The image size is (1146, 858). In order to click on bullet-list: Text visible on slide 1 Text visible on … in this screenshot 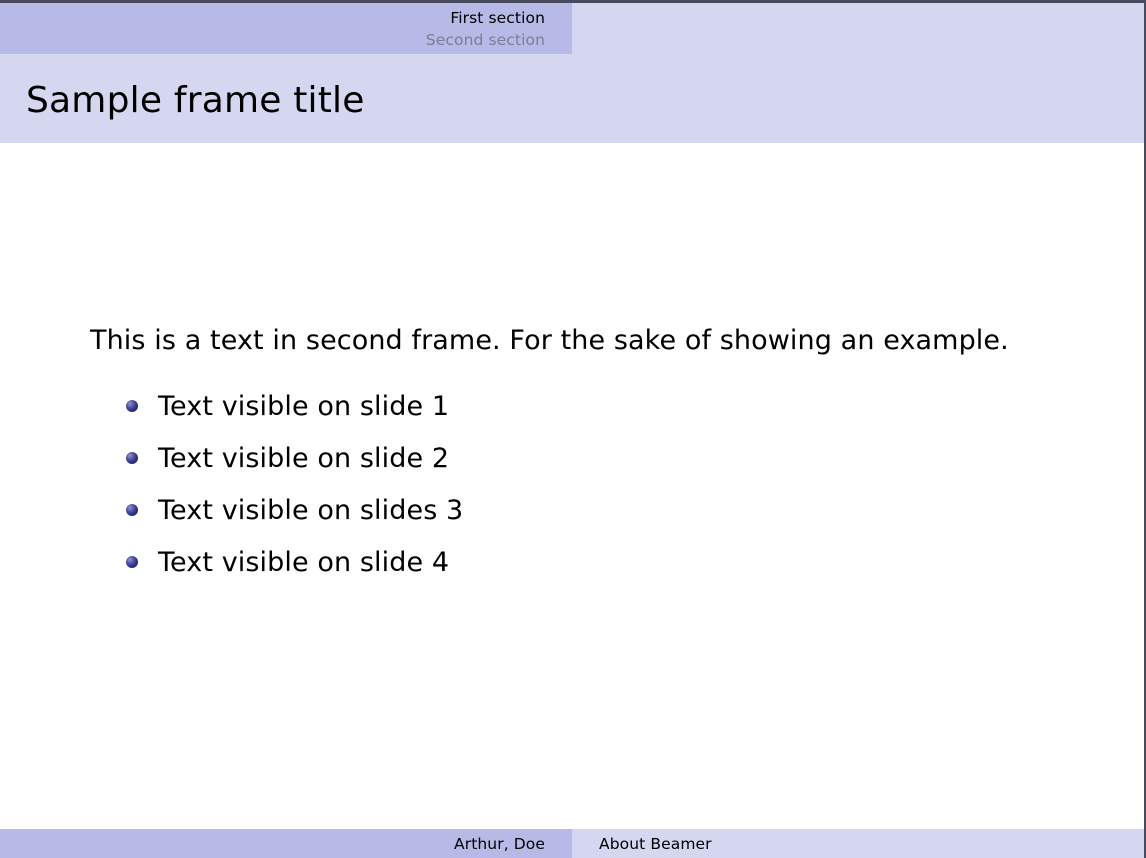, I will do `click(293, 484)`.